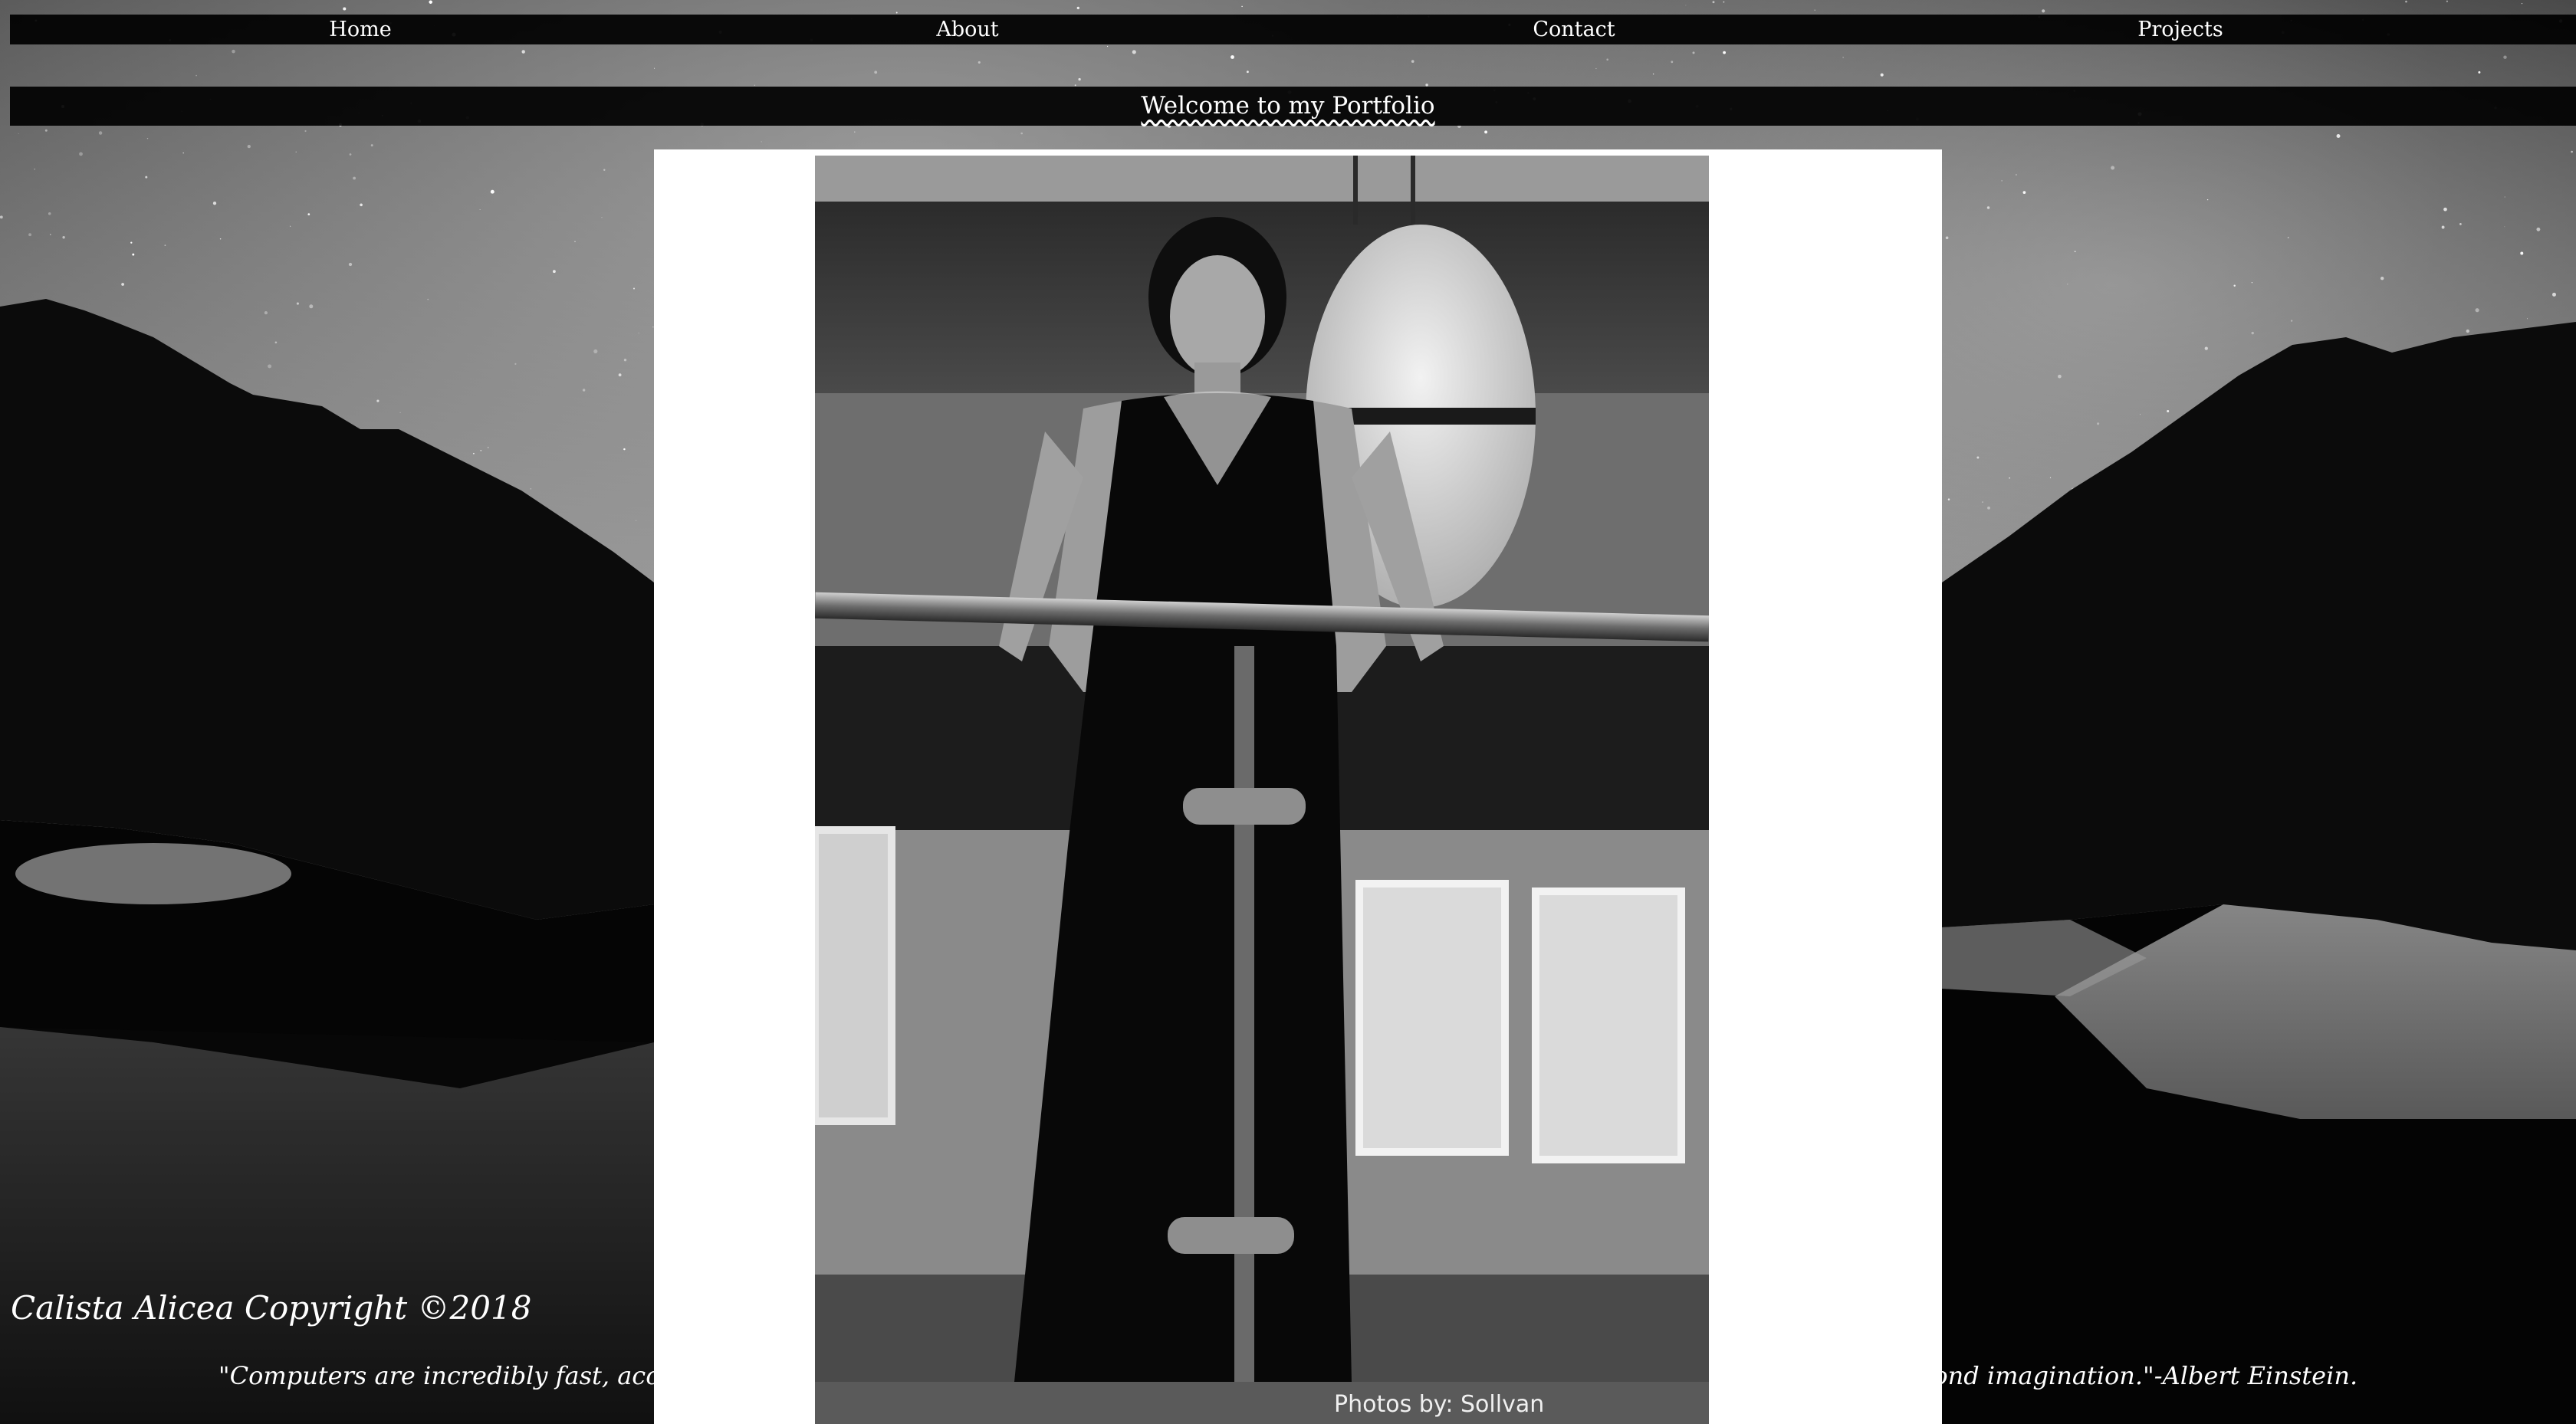 This screenshot has width=2576, height=1424. I want to click on nav-link-about: About, so click(968, 29).